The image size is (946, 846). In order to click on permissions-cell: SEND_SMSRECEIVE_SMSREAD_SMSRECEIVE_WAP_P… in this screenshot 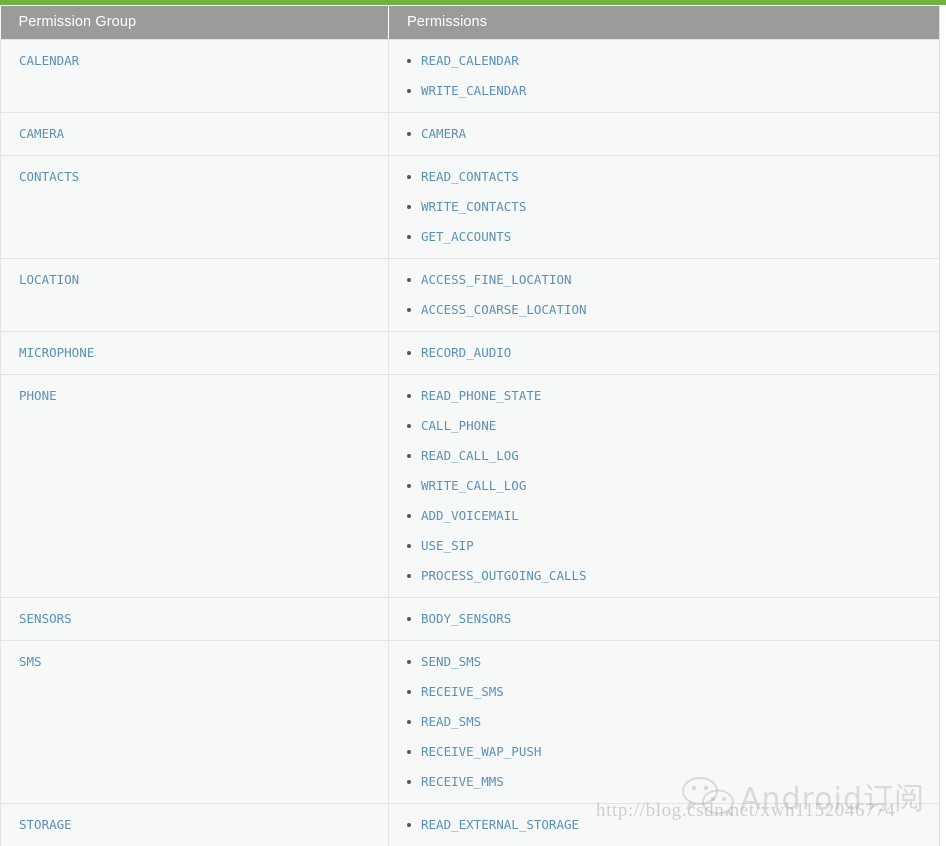, I will do `click(664, 722)`.